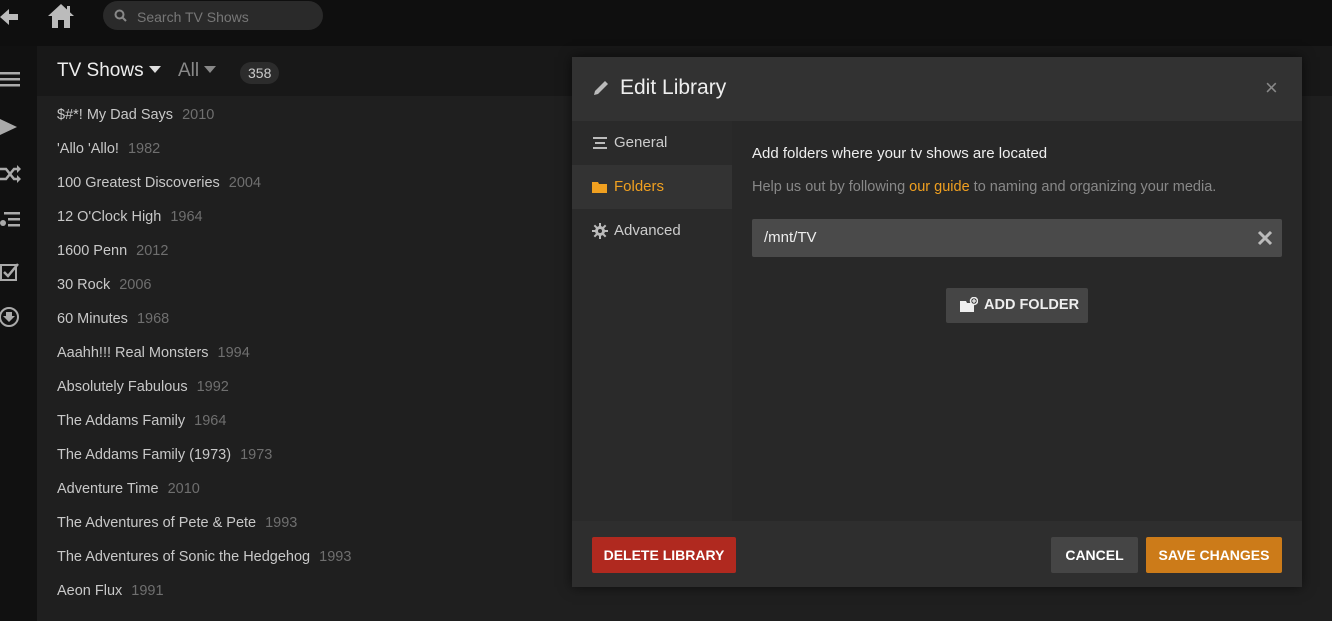  I want to click on list-icon, so click(600, 143).